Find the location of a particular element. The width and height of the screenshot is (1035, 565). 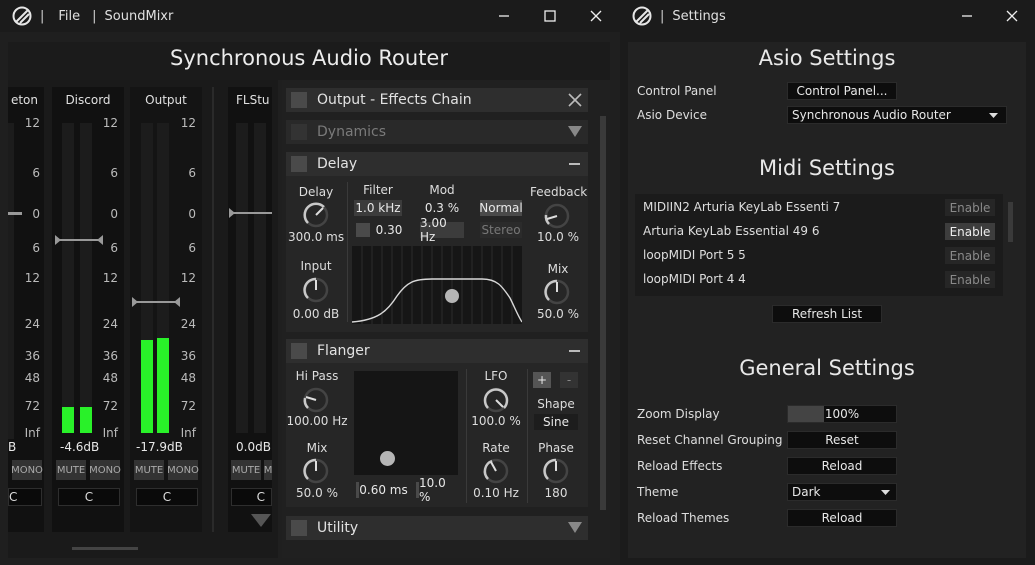

add-shape-button: + is located at coordinates (542, 380).